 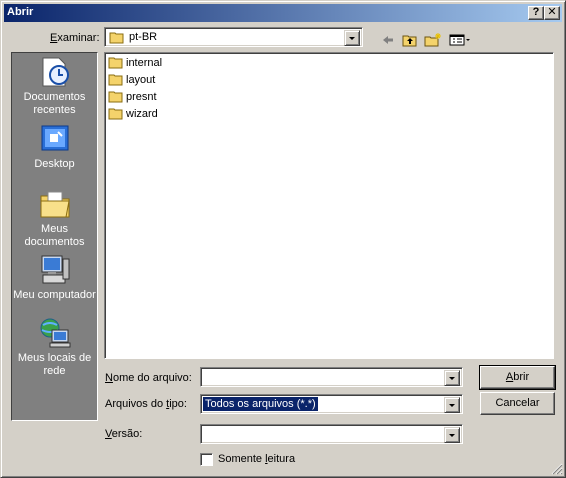 I want to click on my-documents-icon, so click(x=55, y=204).